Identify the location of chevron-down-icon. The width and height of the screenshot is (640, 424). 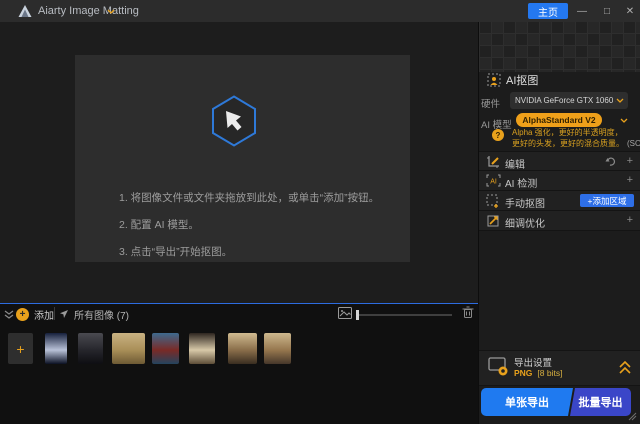
(620, 100).